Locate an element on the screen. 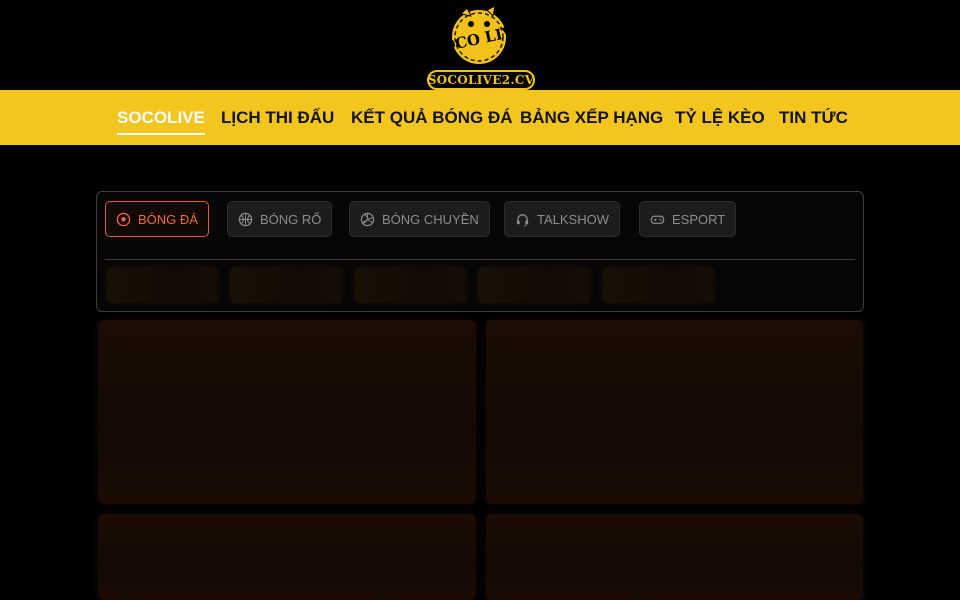  basketball-icon is located at coordinates (245, 219).